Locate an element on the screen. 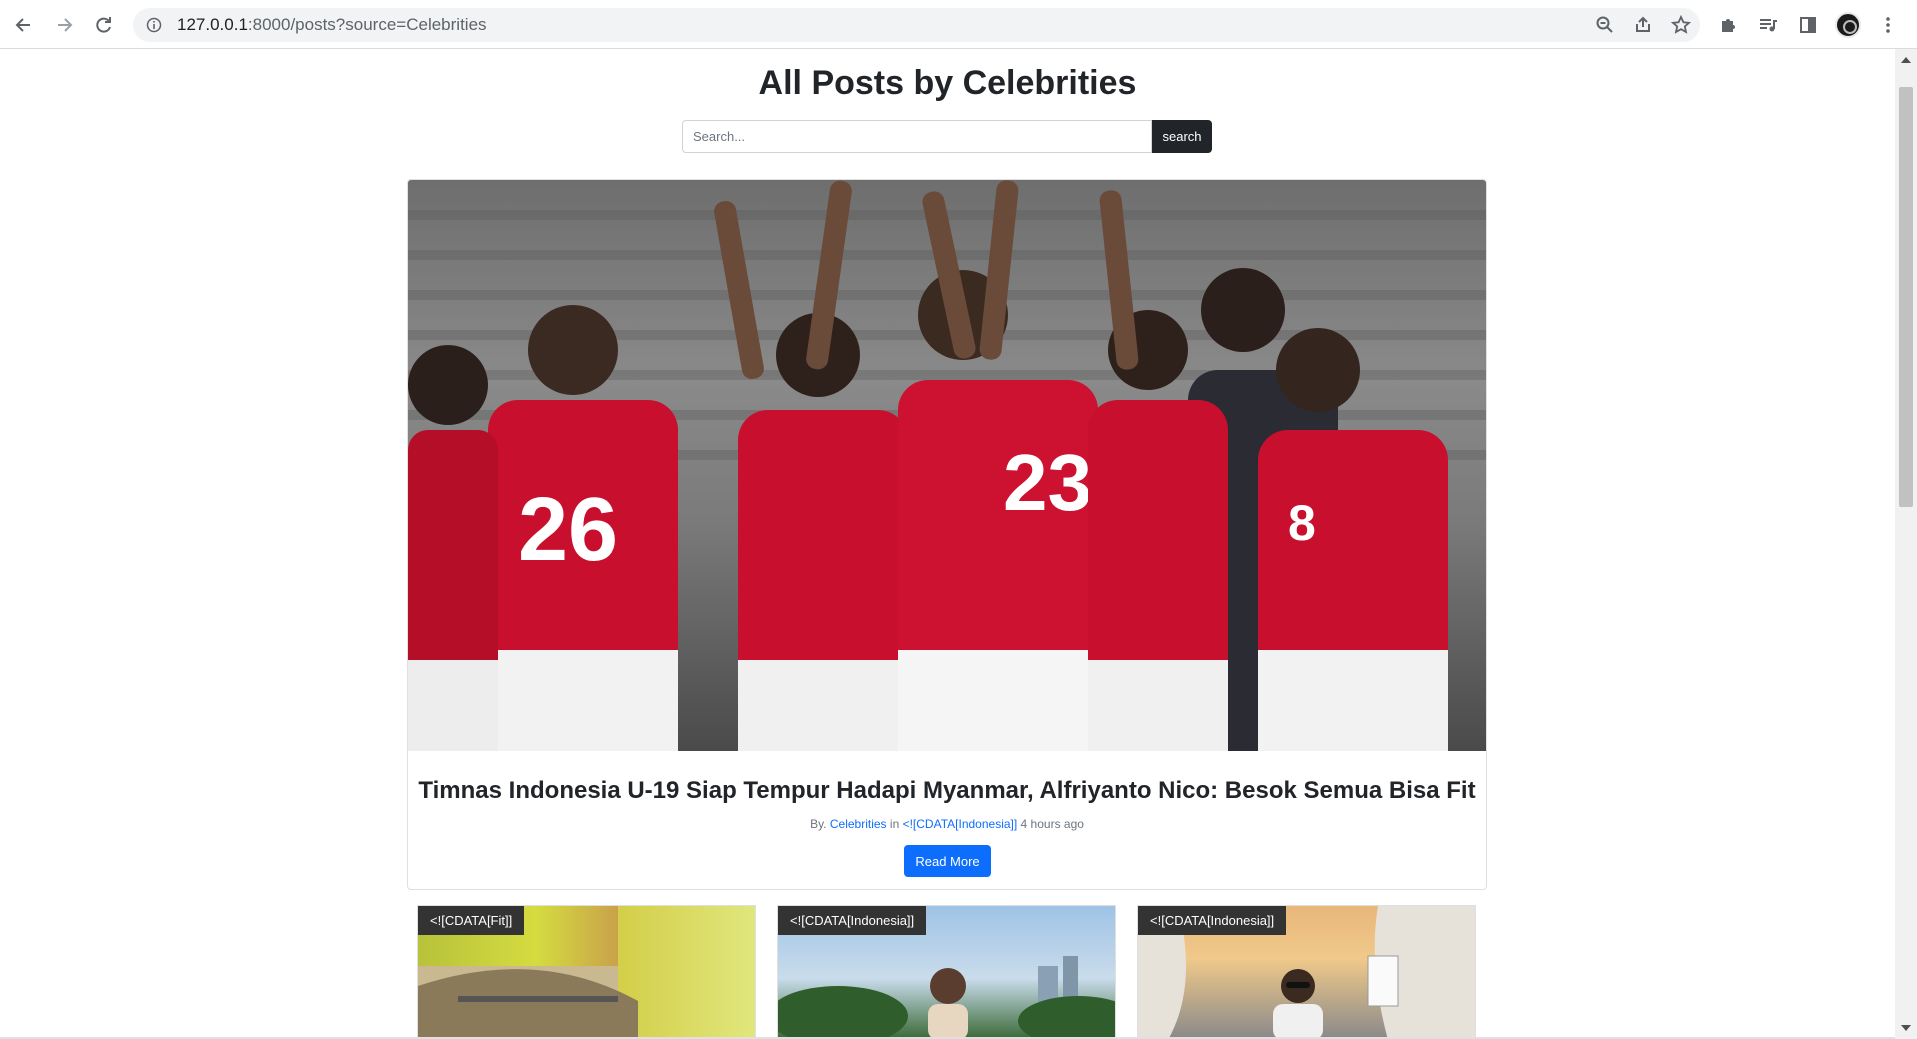 Image resolution: width=1917 pixels, height=1039 pixels. reload-button is located at coordinates (104, 25).